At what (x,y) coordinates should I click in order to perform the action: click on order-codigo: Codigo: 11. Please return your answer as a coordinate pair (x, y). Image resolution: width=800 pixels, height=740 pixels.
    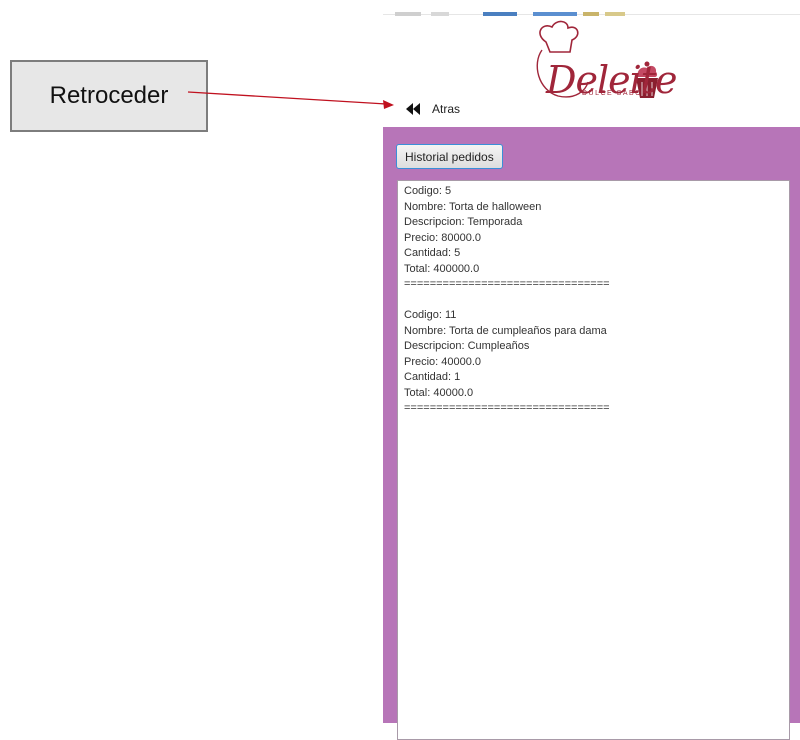
    Looking at the image, I should click on (430, 315).